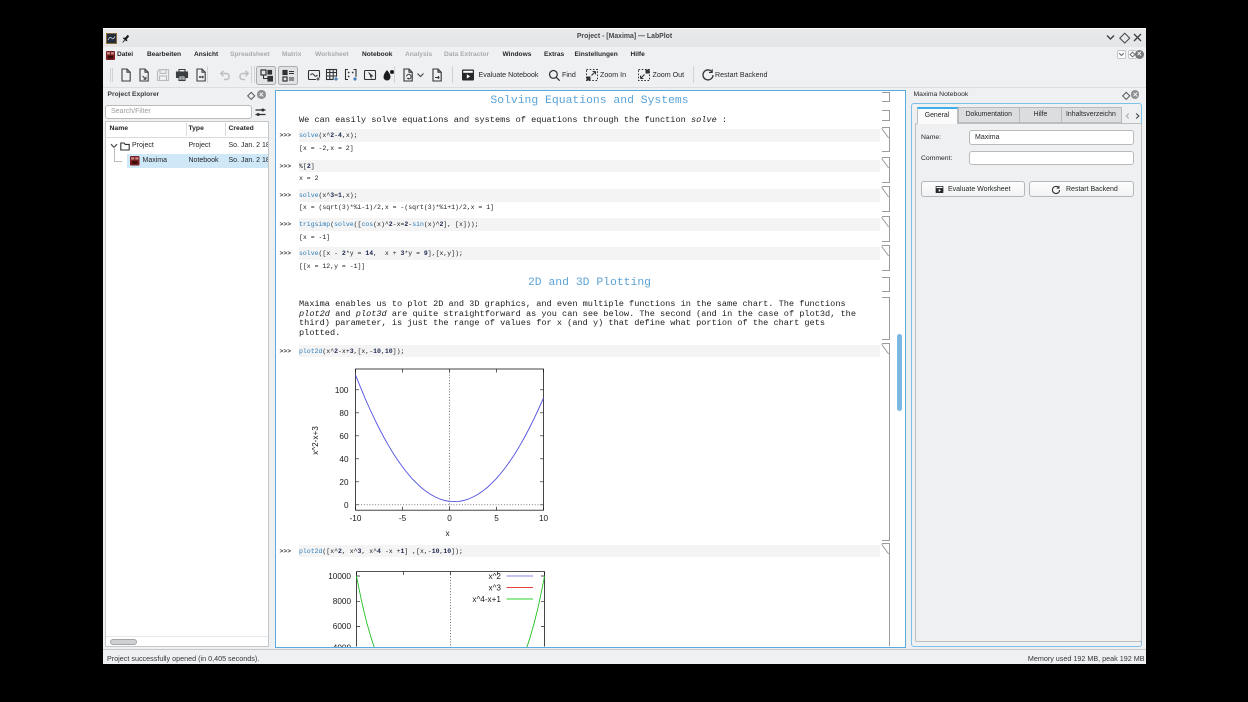 The width and height of the screenshot is (1248, 702). What do you see at coordinates (342, 645) in the screenshot?
I see `svg-text: 4000` at bounding box center [342, 645].